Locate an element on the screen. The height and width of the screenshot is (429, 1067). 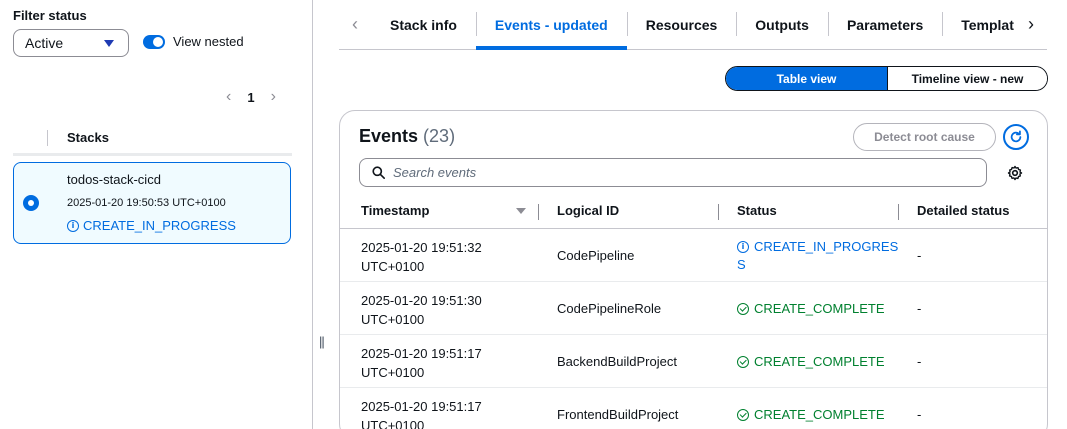
filter-status-value: Active is located at coordinates (44, 43).